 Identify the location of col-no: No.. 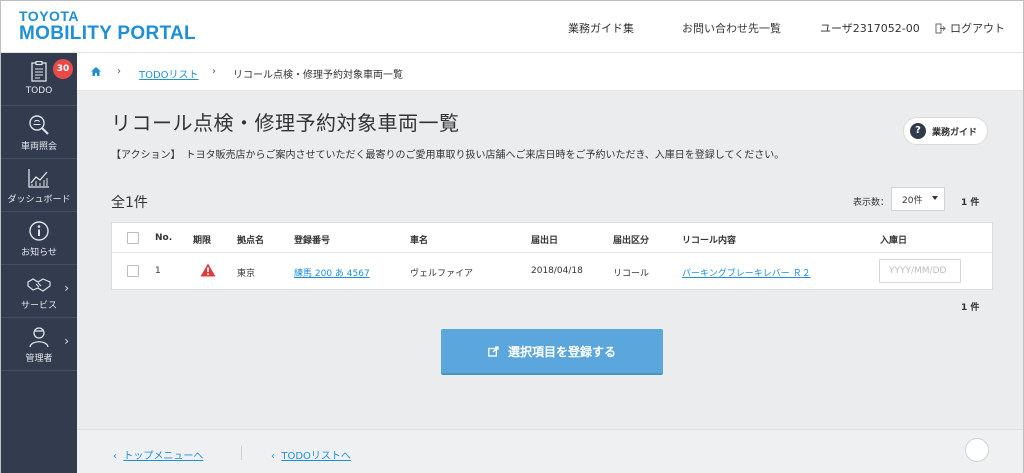
(164, 238).